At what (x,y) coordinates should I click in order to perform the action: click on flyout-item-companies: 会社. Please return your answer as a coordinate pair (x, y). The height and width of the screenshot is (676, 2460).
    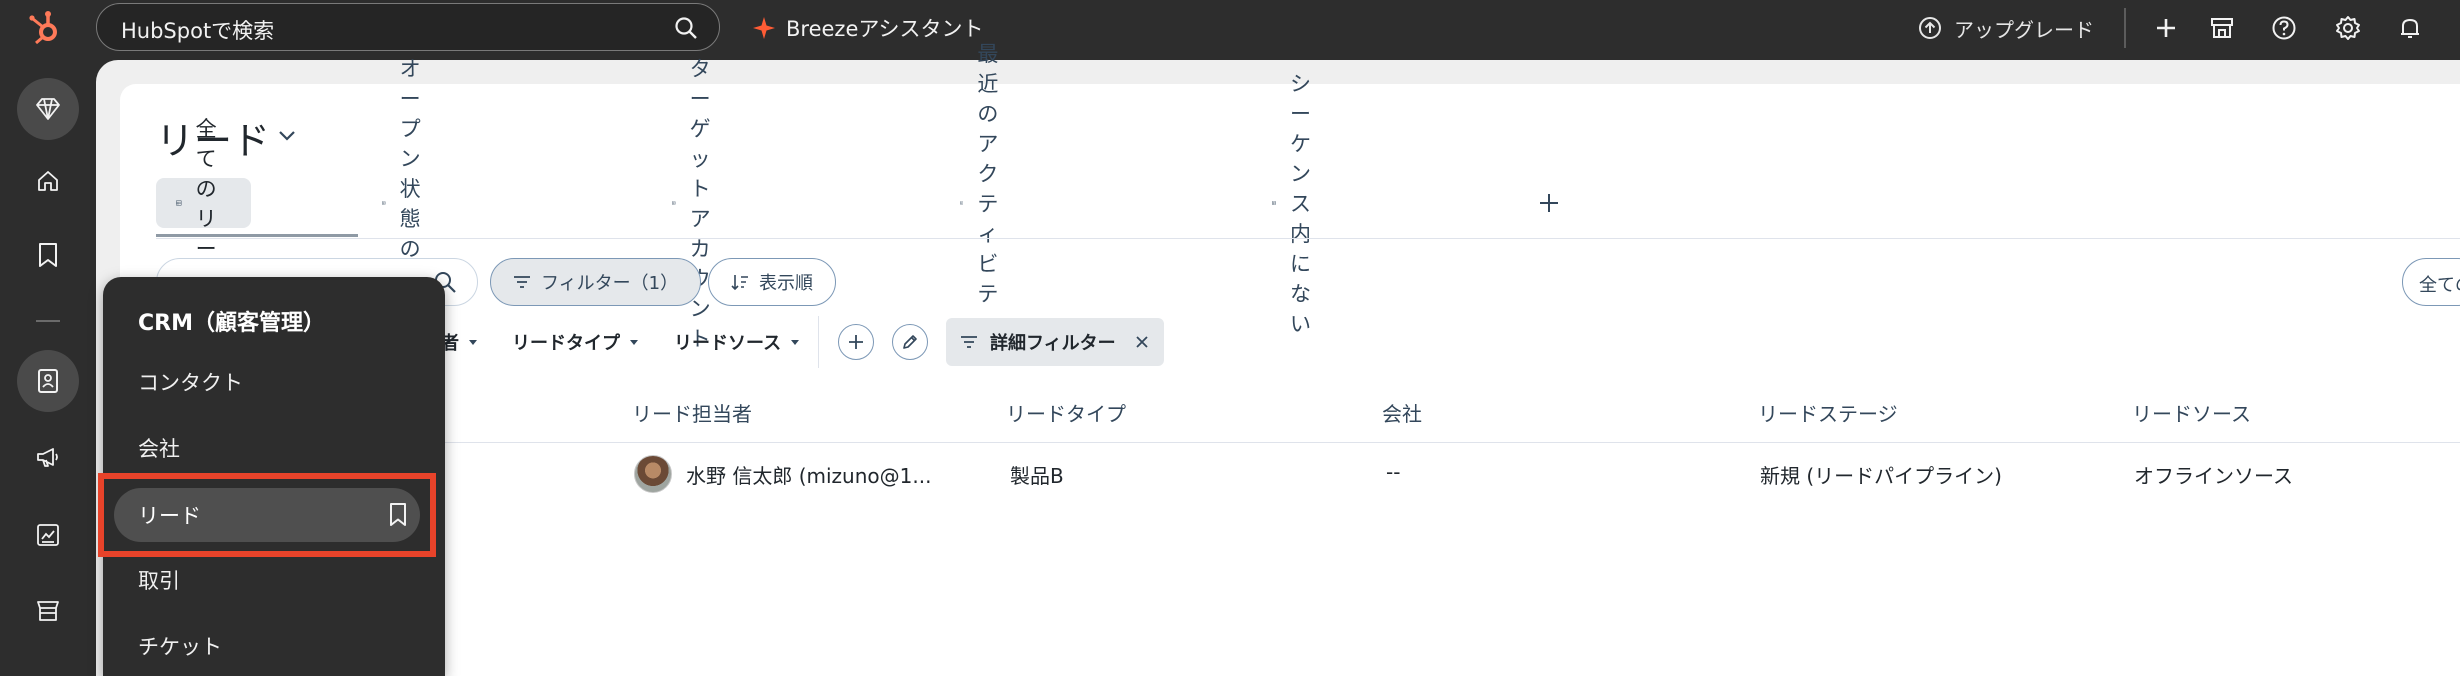
    Looking at the image, I should click on (159, 448).